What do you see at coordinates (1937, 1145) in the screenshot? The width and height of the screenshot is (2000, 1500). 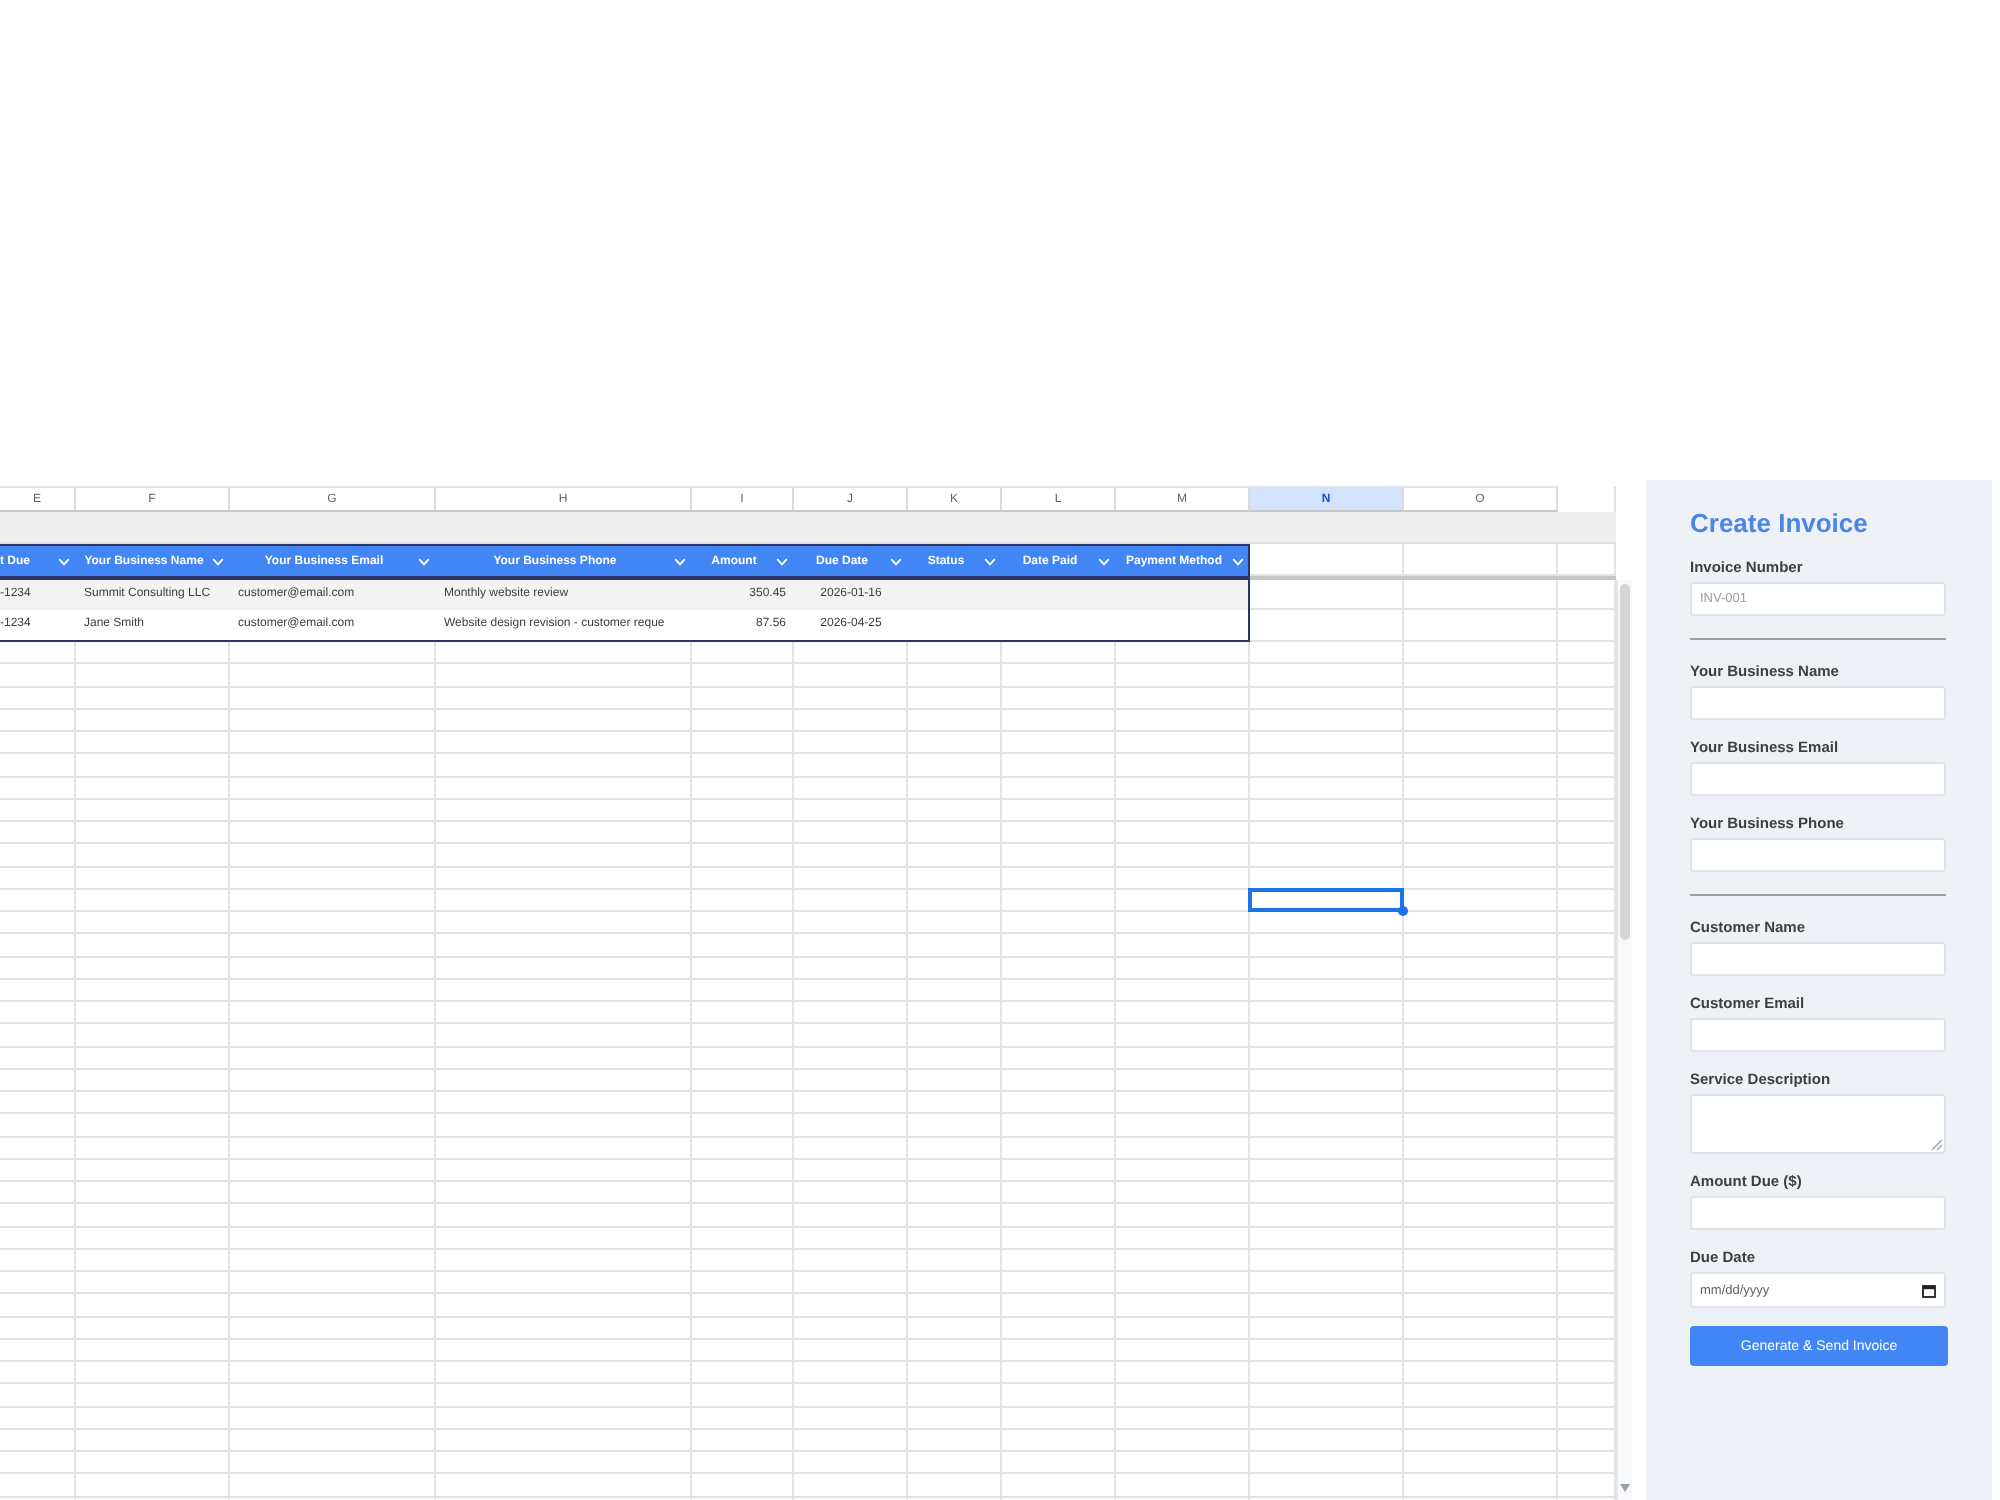 I see `resize-grip-icon` at bounding box center [1937, 1145].